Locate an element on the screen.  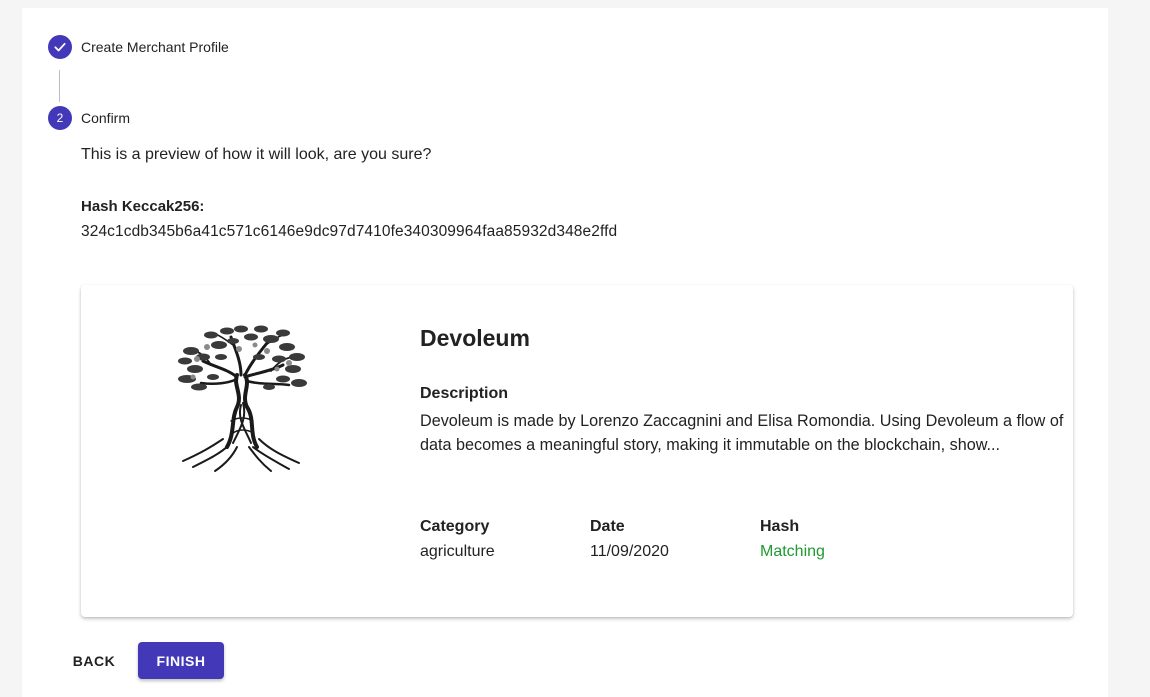
date-label: Date is located at coordinates (607, 526).